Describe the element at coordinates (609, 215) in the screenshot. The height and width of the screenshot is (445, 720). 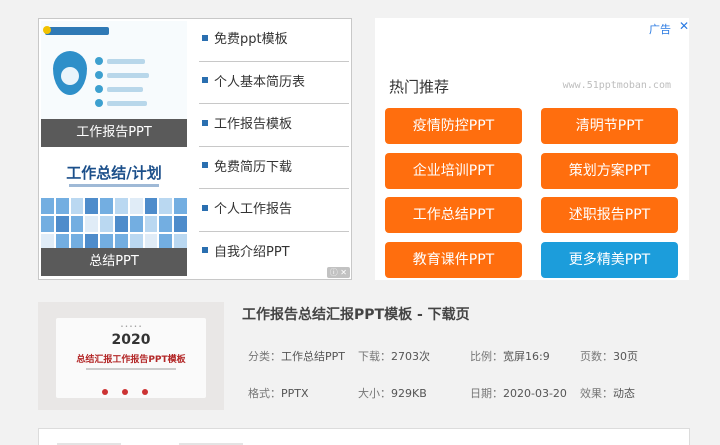
I see `tag-button: 述职报告PPT` at that location.